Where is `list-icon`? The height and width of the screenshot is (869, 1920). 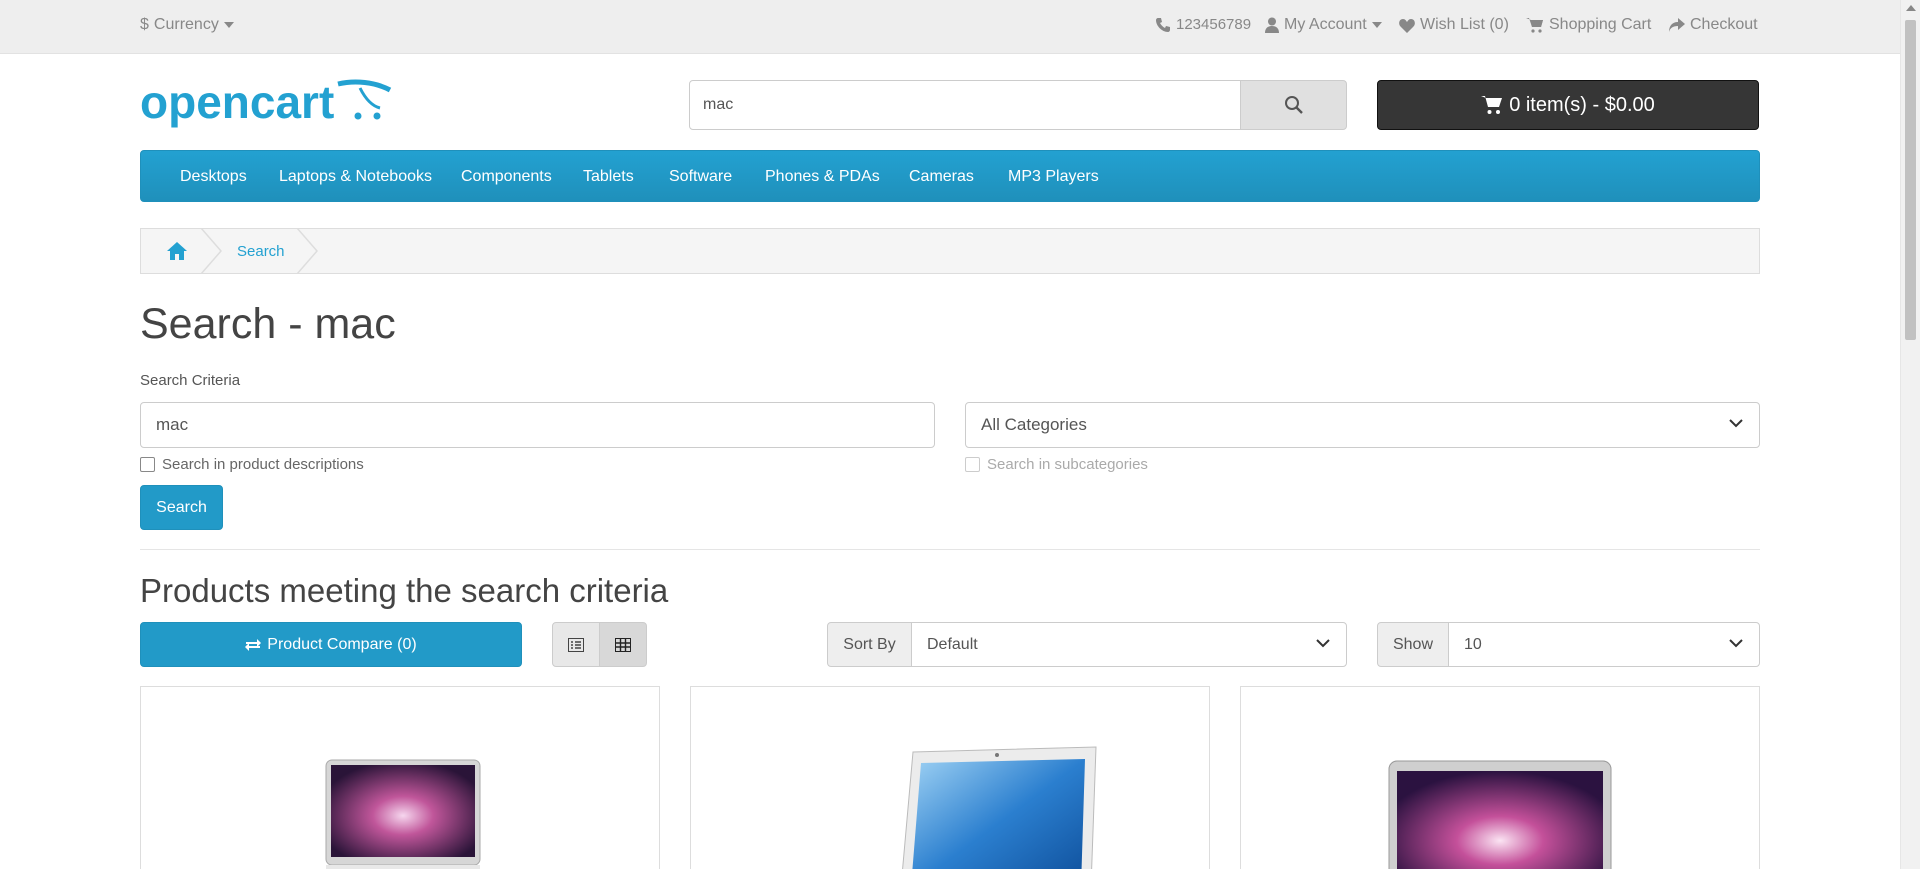 list-icon is located at coordinates (576, 644).